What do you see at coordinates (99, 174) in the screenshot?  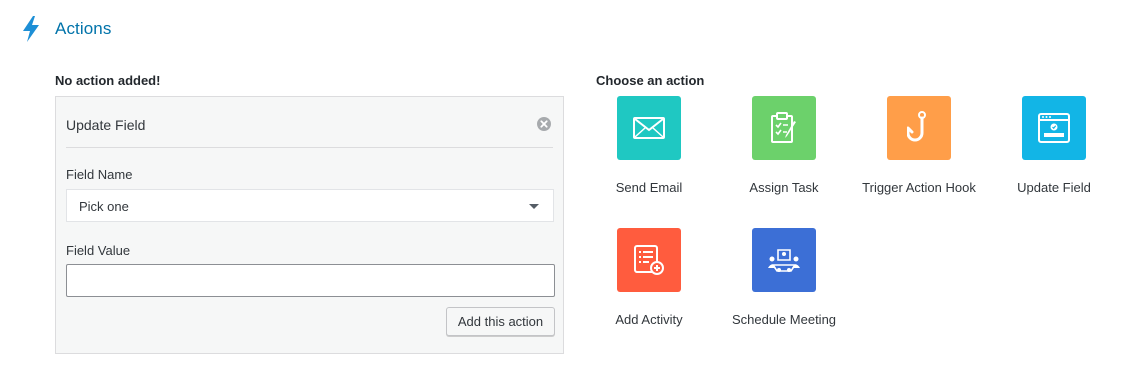 I see `field-name-label: Field Name` at bounding box center [99, 174].